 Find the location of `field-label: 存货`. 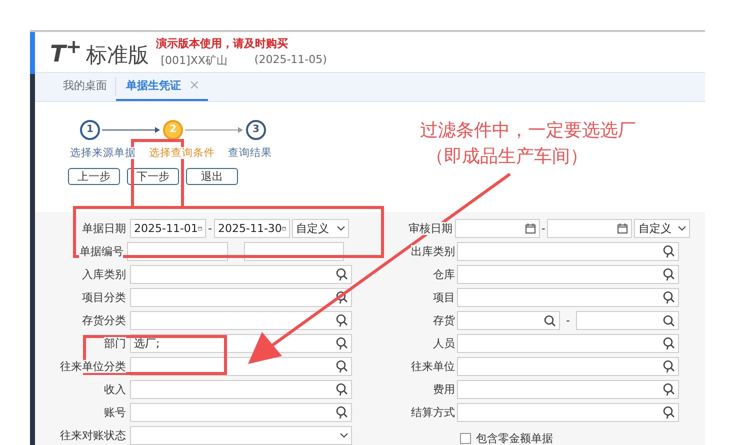

field-label: 存货 is located at coordinates (444, 320).